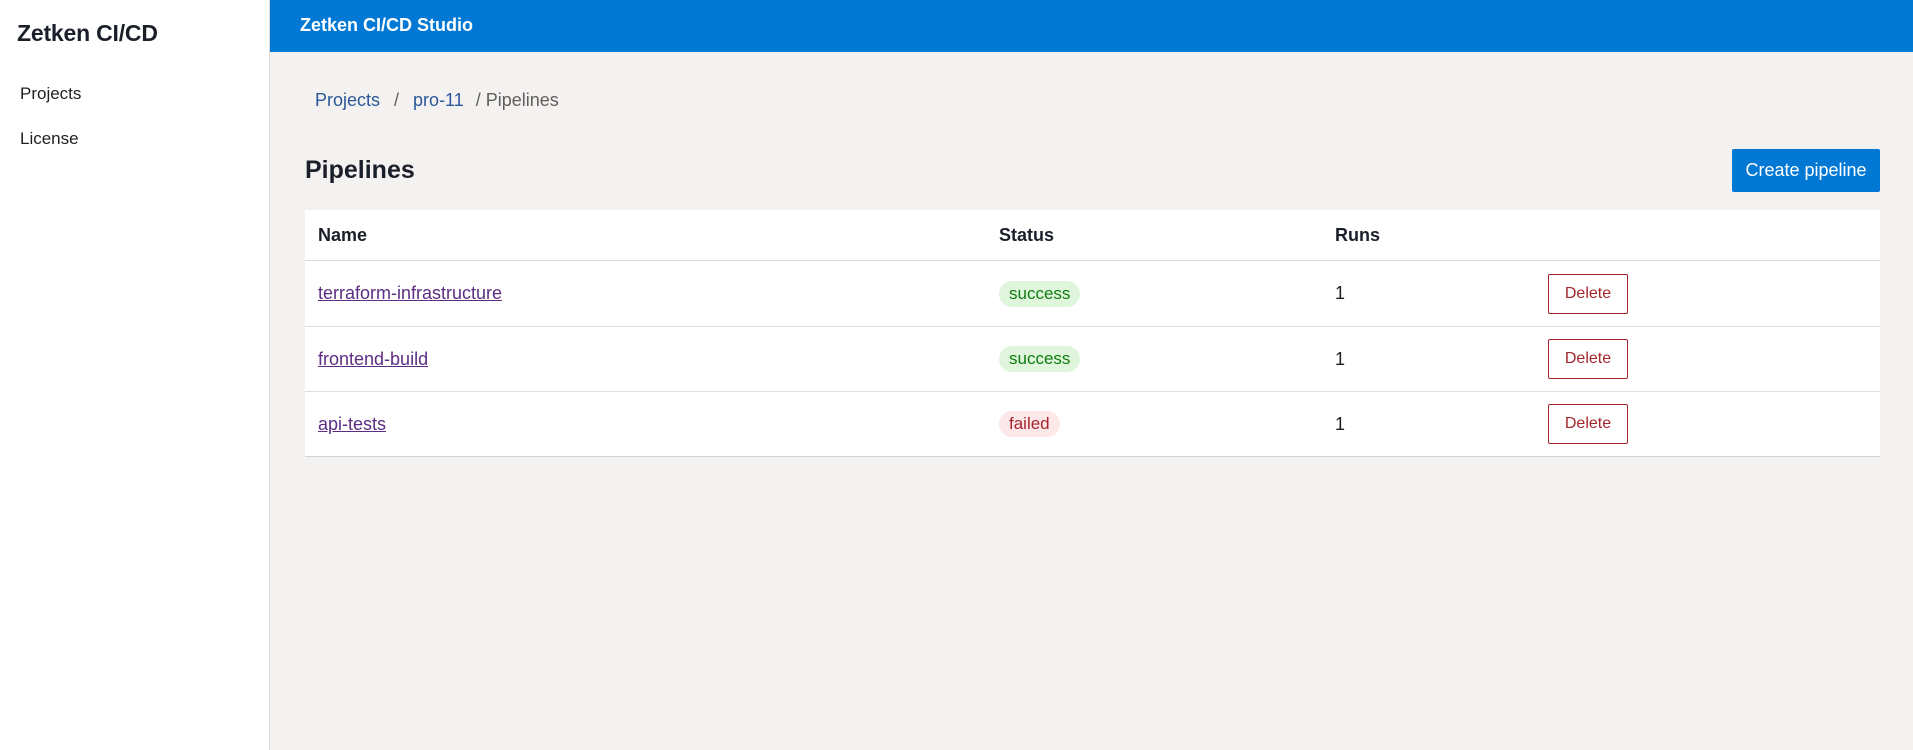 Image resolution: width=1913 pixels, height=750 pixels. I want to click on table-header-row: Name Status Runs, so click(1092, 235).